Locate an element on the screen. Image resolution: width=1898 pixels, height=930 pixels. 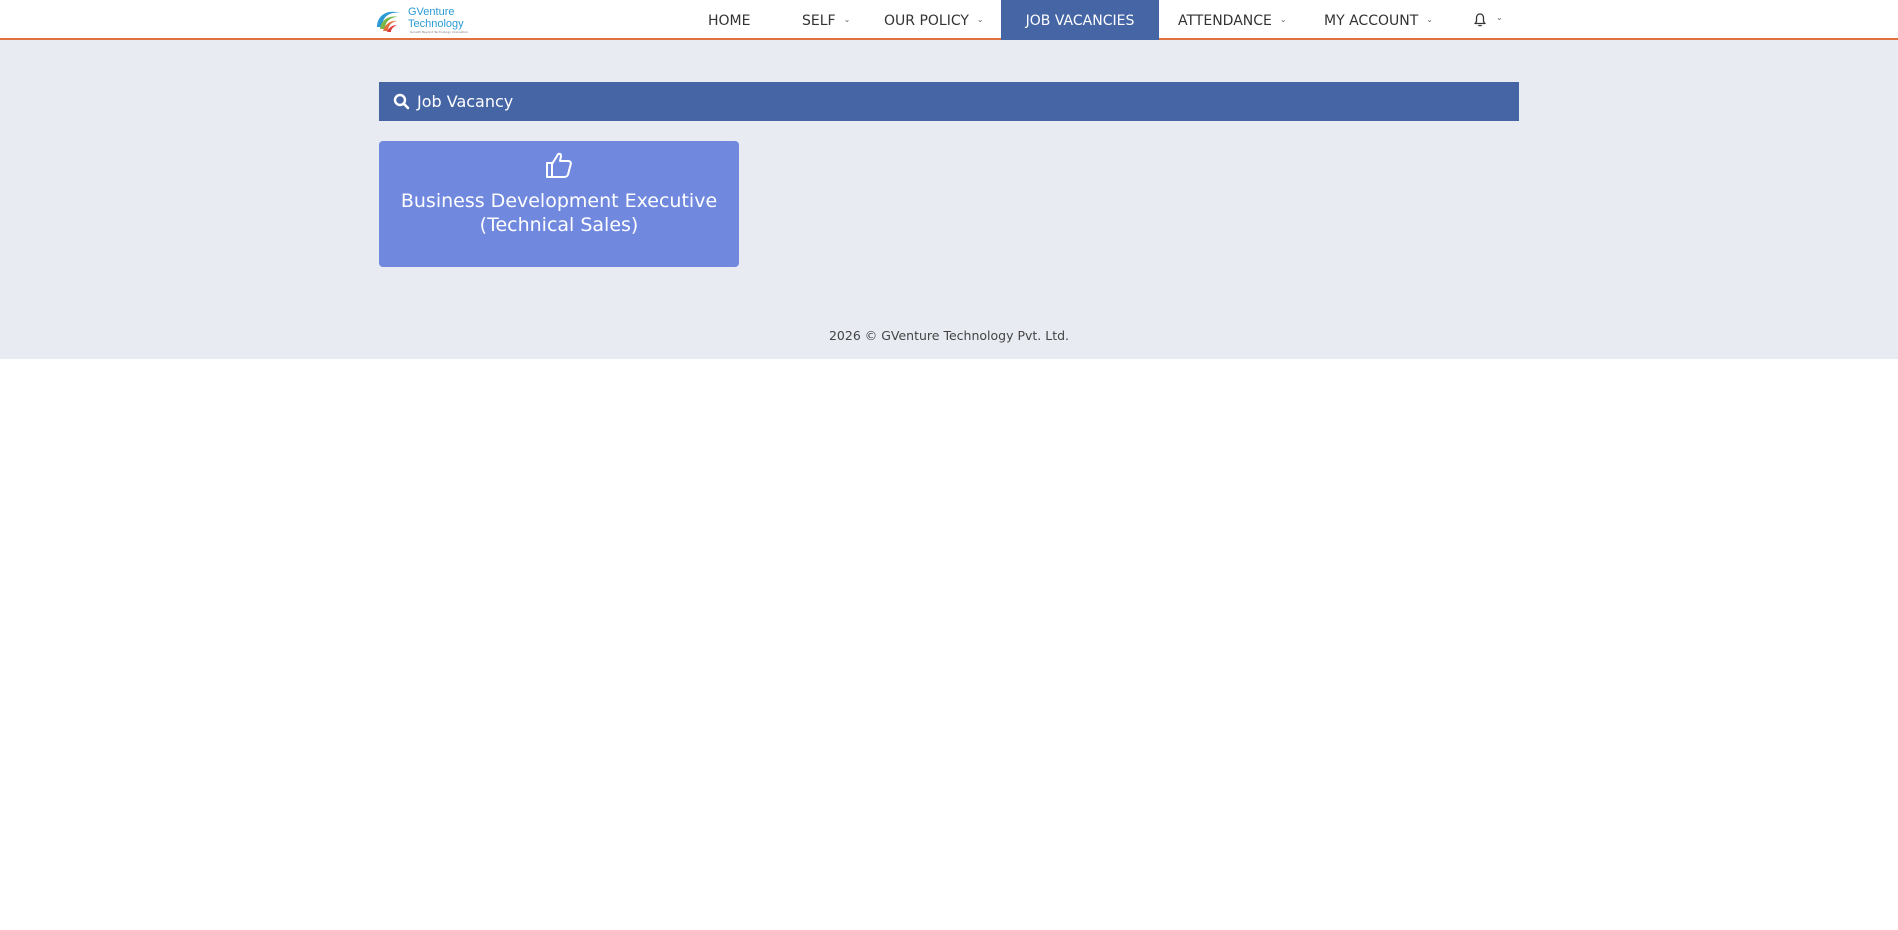
footer-copyright: 2026 © GVenture Technology Pvt. Ltd. is located at coordinates (949, 335).